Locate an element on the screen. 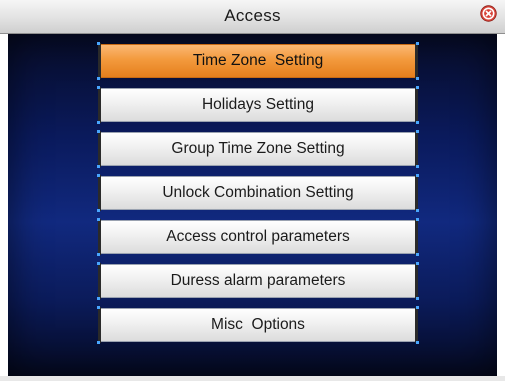 This screenshot has width=505, height=381. menu-item-unlock-combination-setting: Unlock Combination Setting is located at coordinates (258, 193).